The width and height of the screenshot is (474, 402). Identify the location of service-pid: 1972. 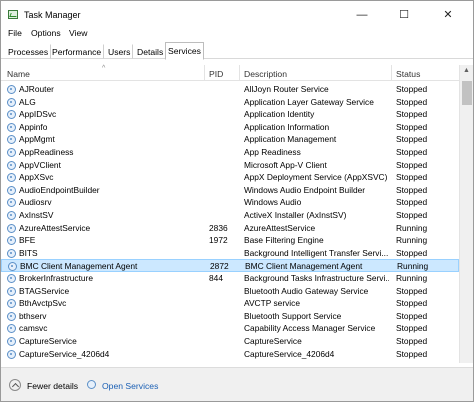
(218, 240).